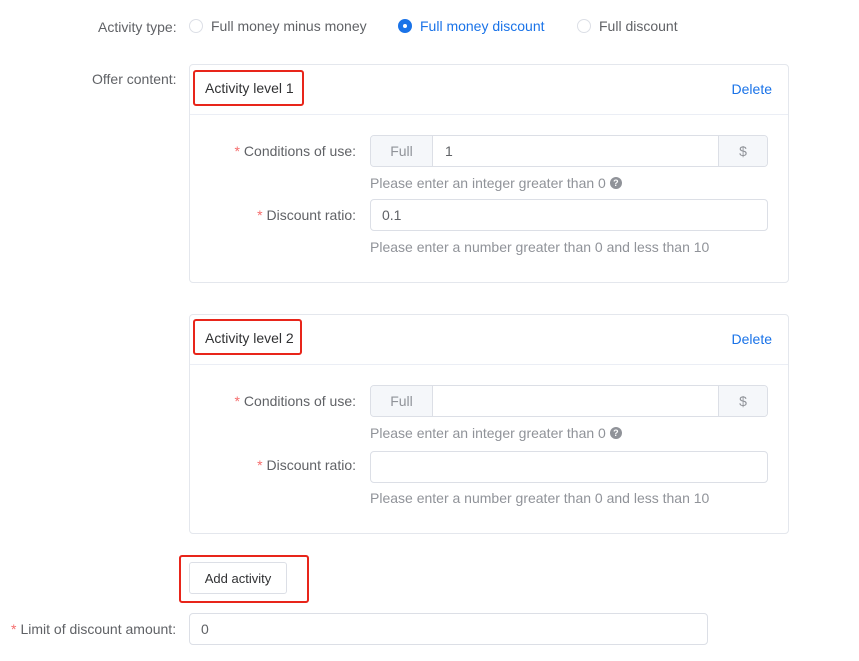 The image size is (859, 661). What do you see at coordinates (289, 26) in the screenshot?
I see `radio-label: Full money minus money` at bounding box center [289, 26].